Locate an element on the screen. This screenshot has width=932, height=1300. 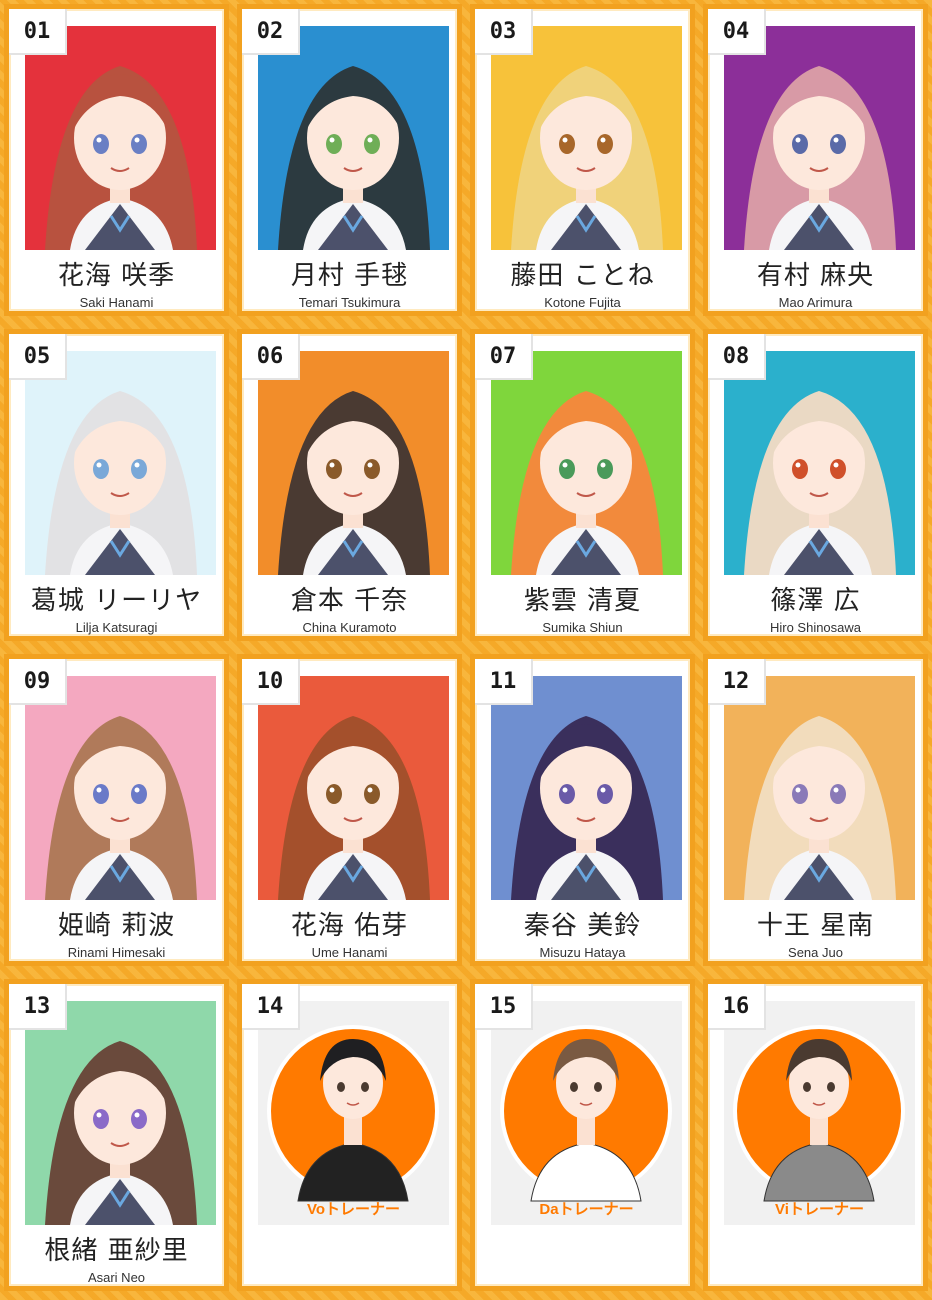
character-card: 08 篠澤 広 Hiro Shinosawa is located at coordinates (815, 485).